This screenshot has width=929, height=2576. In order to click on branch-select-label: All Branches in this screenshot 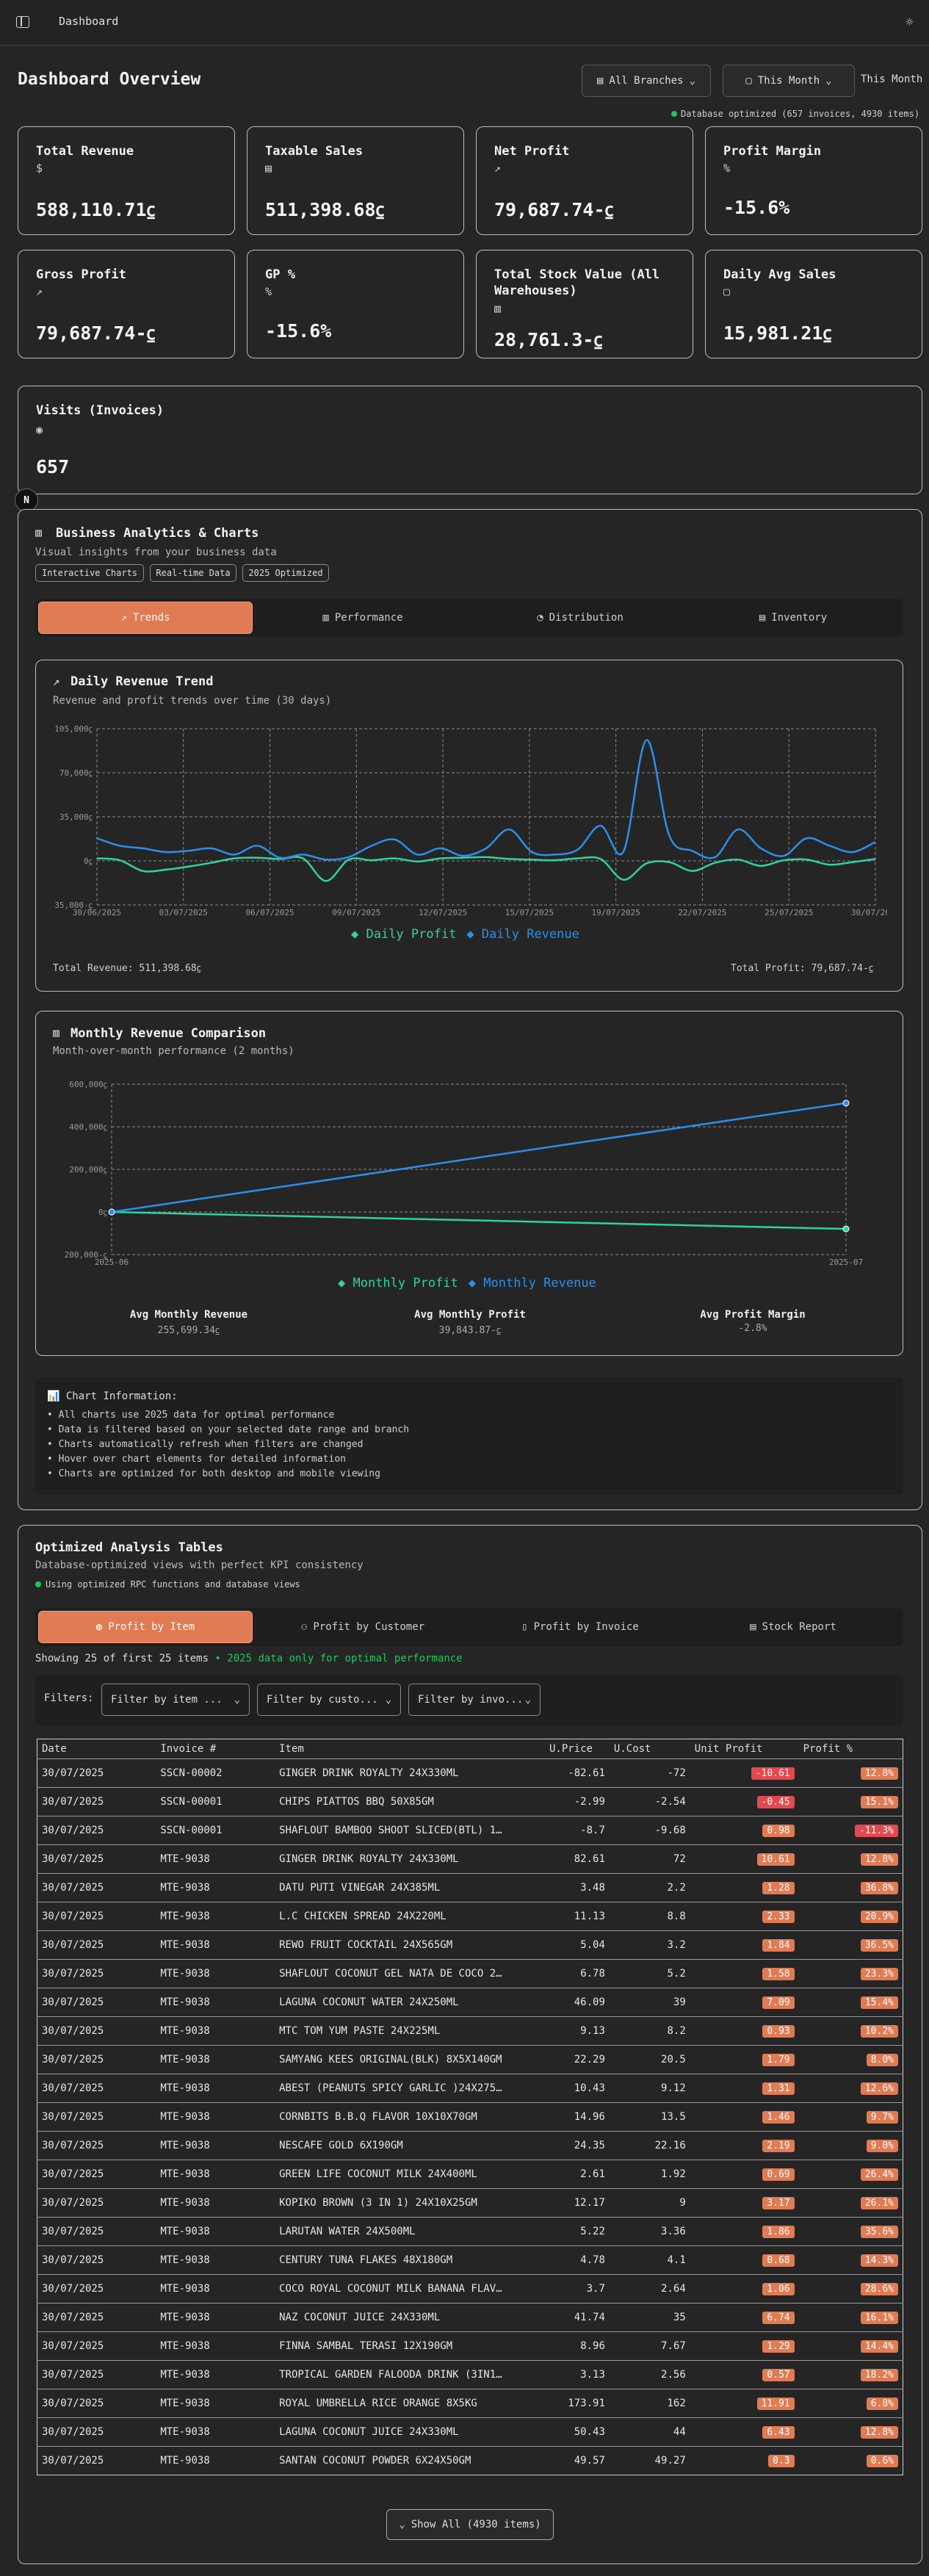, I will do `click(646, 81)`.